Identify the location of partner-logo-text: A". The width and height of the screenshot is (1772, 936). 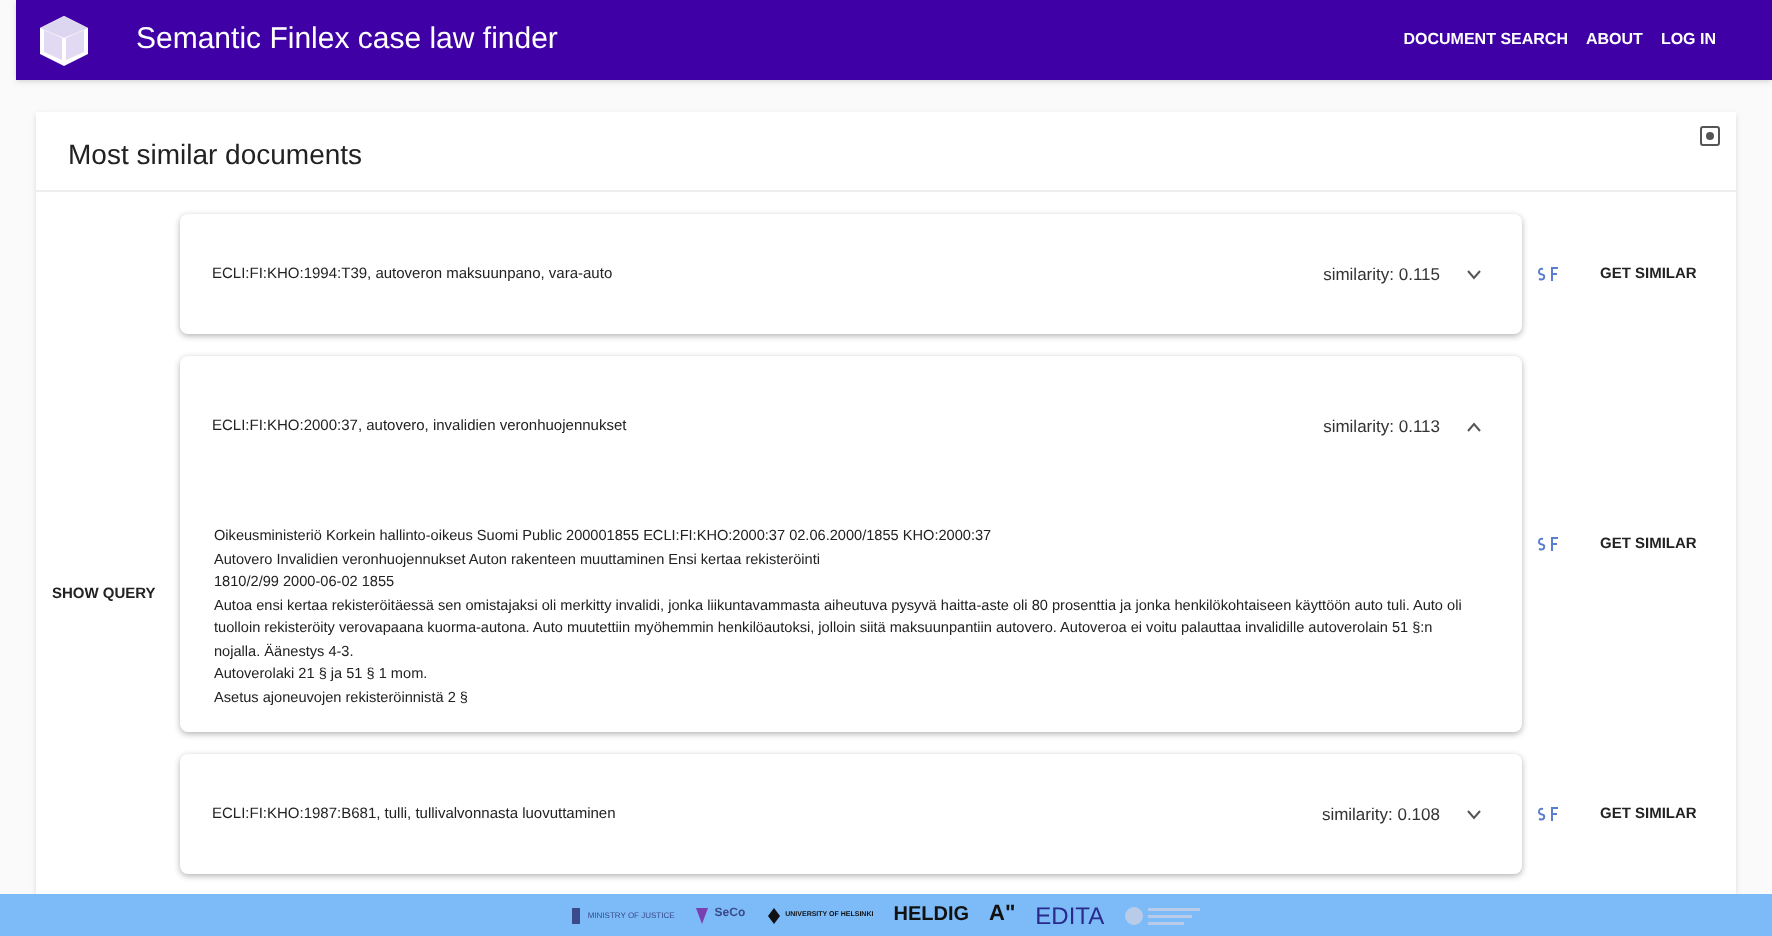
(1002, 915).